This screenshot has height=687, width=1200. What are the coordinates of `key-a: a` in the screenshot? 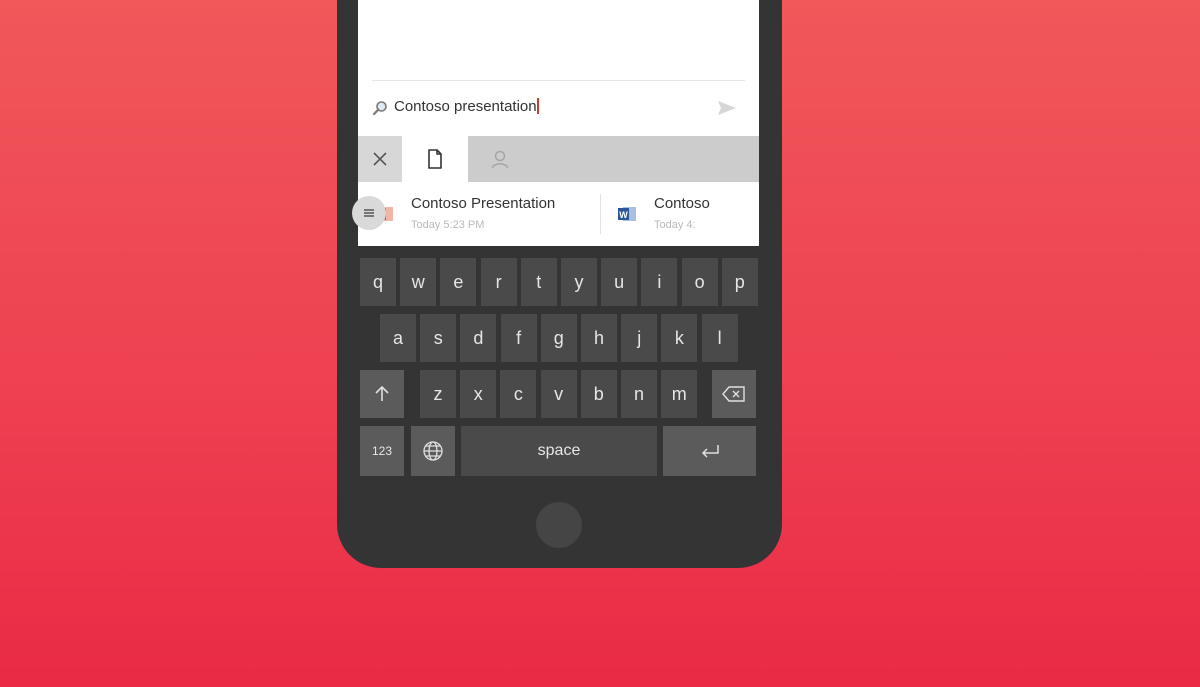 It's located at (398, 338).